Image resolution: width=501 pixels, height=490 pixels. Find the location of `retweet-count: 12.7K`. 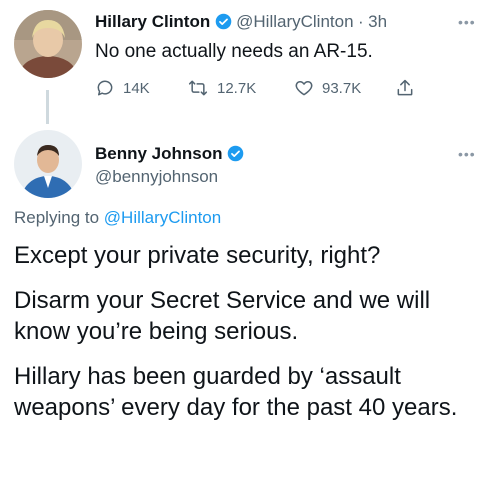

retweet-count: 12.7K is located at coordinates (237, 88).